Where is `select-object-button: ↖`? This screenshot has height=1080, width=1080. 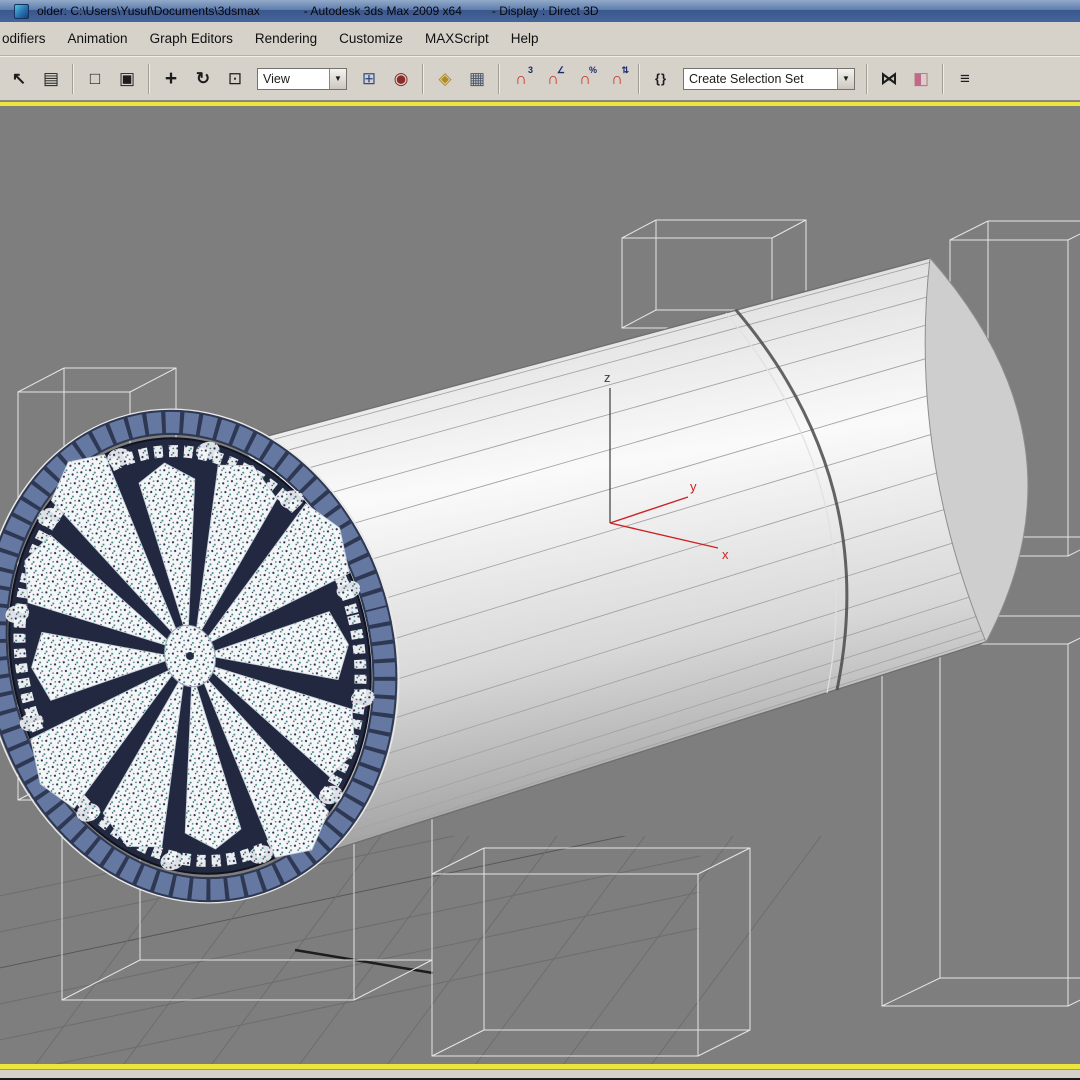 select-object-button: ↖ is located at coordinates (19, 79).